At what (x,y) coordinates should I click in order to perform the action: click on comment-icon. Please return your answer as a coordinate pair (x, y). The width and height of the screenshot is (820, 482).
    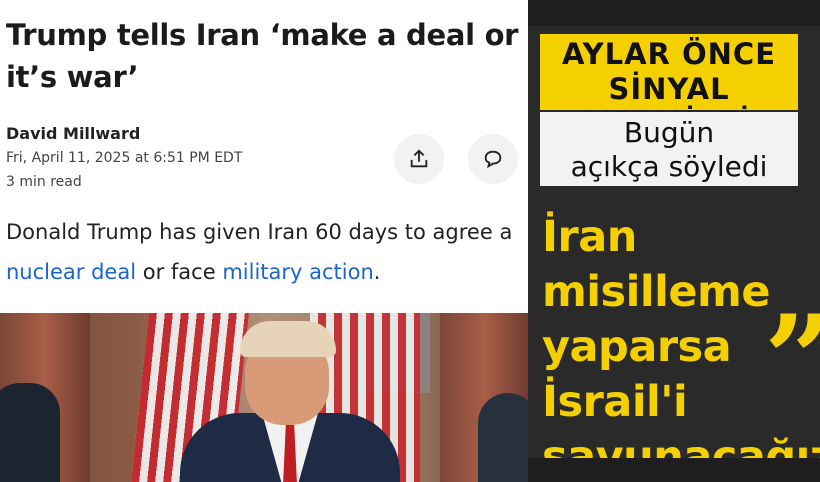
    Looking at the image, I should click on (493, 159).